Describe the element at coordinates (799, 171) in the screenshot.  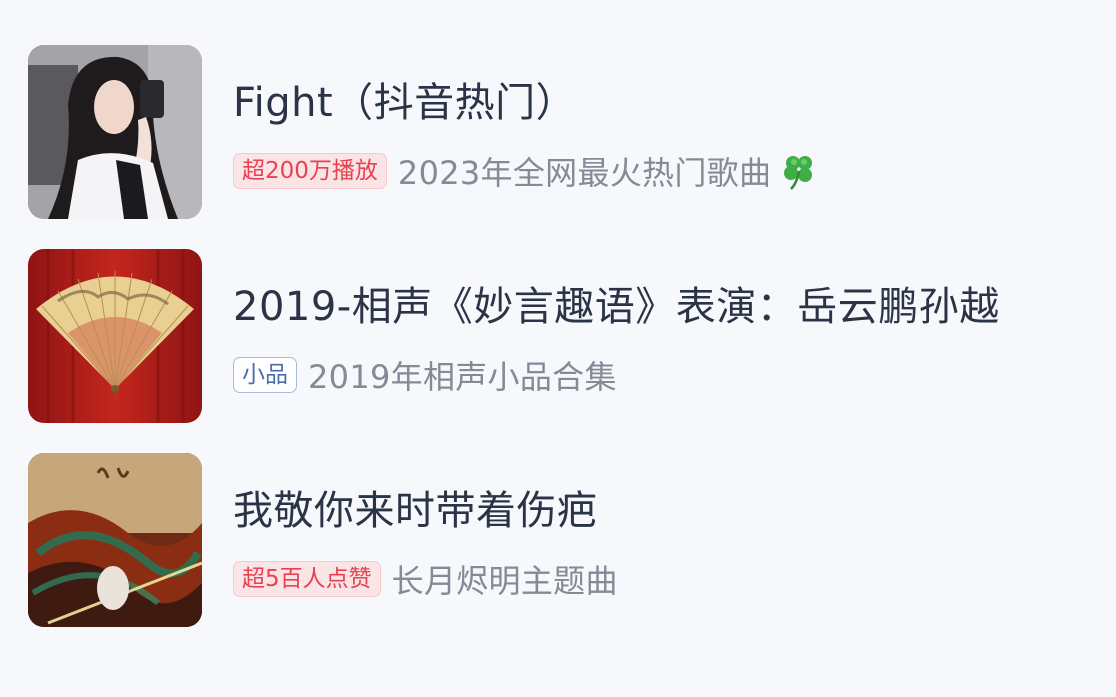
I see `four-leaf-clover-icon` at that location.